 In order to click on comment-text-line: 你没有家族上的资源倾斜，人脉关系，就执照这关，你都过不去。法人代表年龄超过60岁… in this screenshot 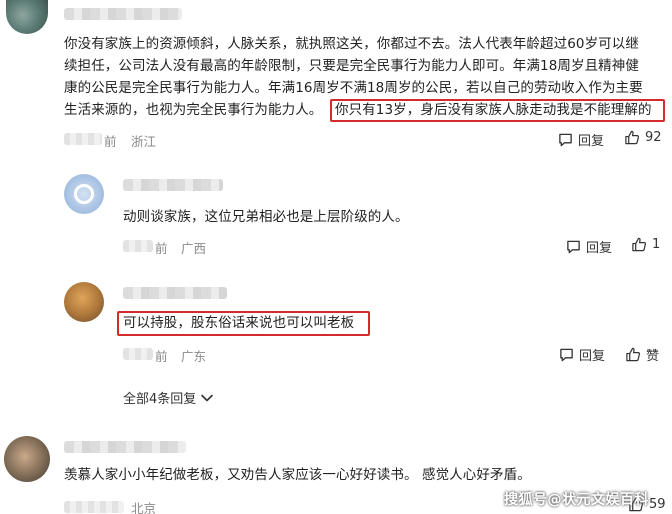, I will do `click(351, 44)`.